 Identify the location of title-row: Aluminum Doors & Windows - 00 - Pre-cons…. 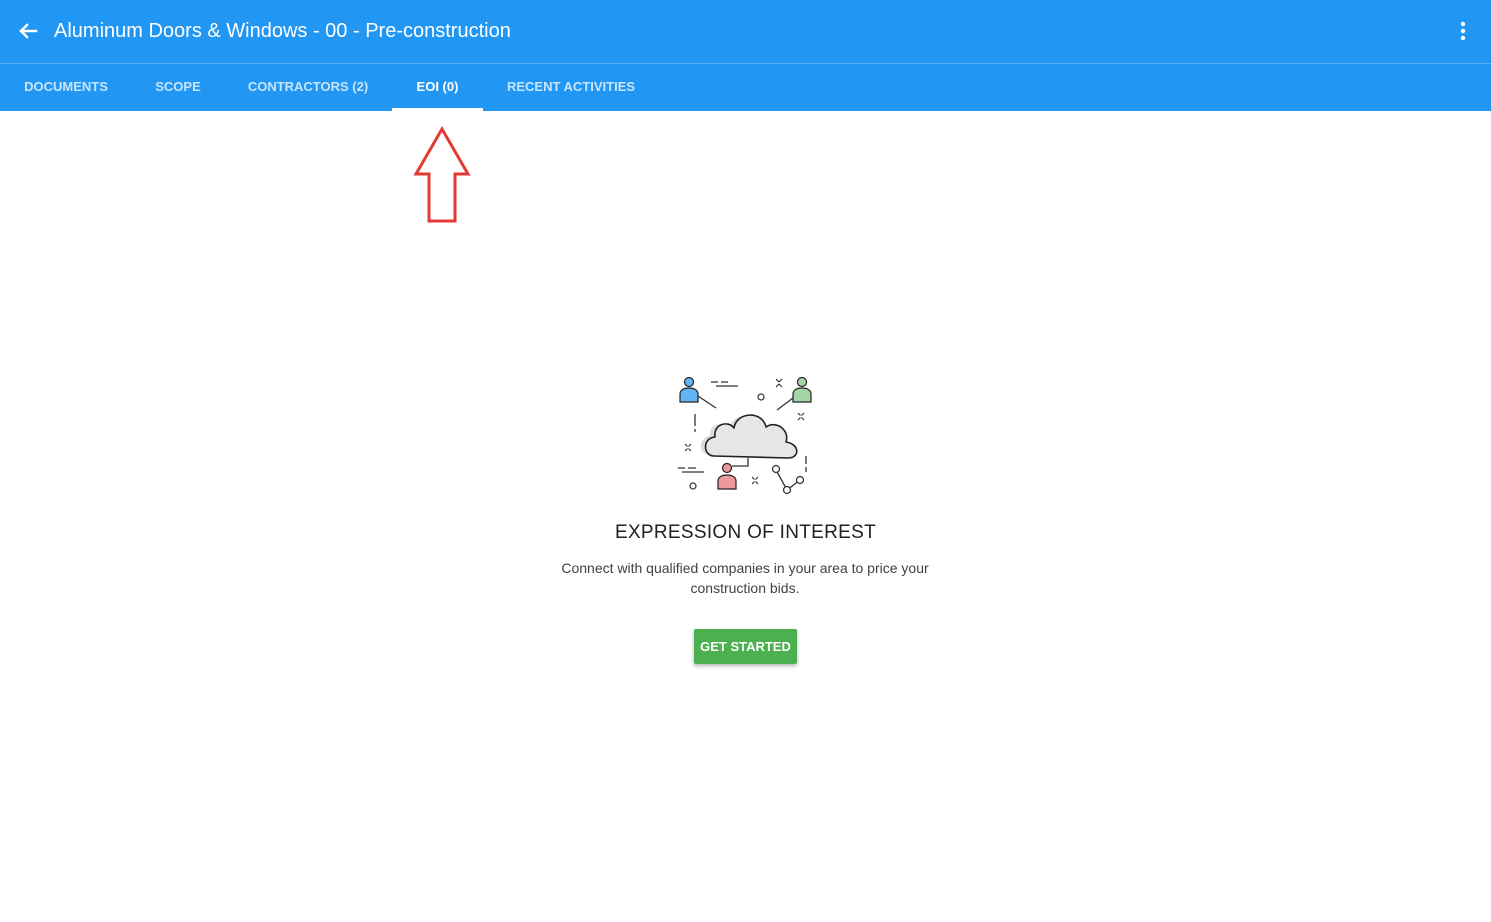
(745, 31).